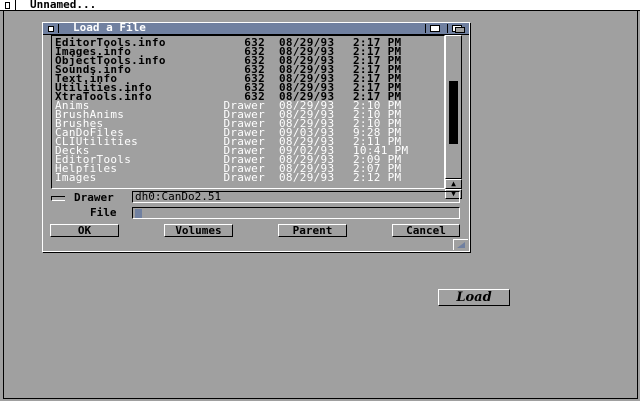 The width and height of the screenshot is (640, 401). What do you see at coordinates (84, 230) in the screenshot?
I see `ok-button: OK` at bounding box center [84, 230].